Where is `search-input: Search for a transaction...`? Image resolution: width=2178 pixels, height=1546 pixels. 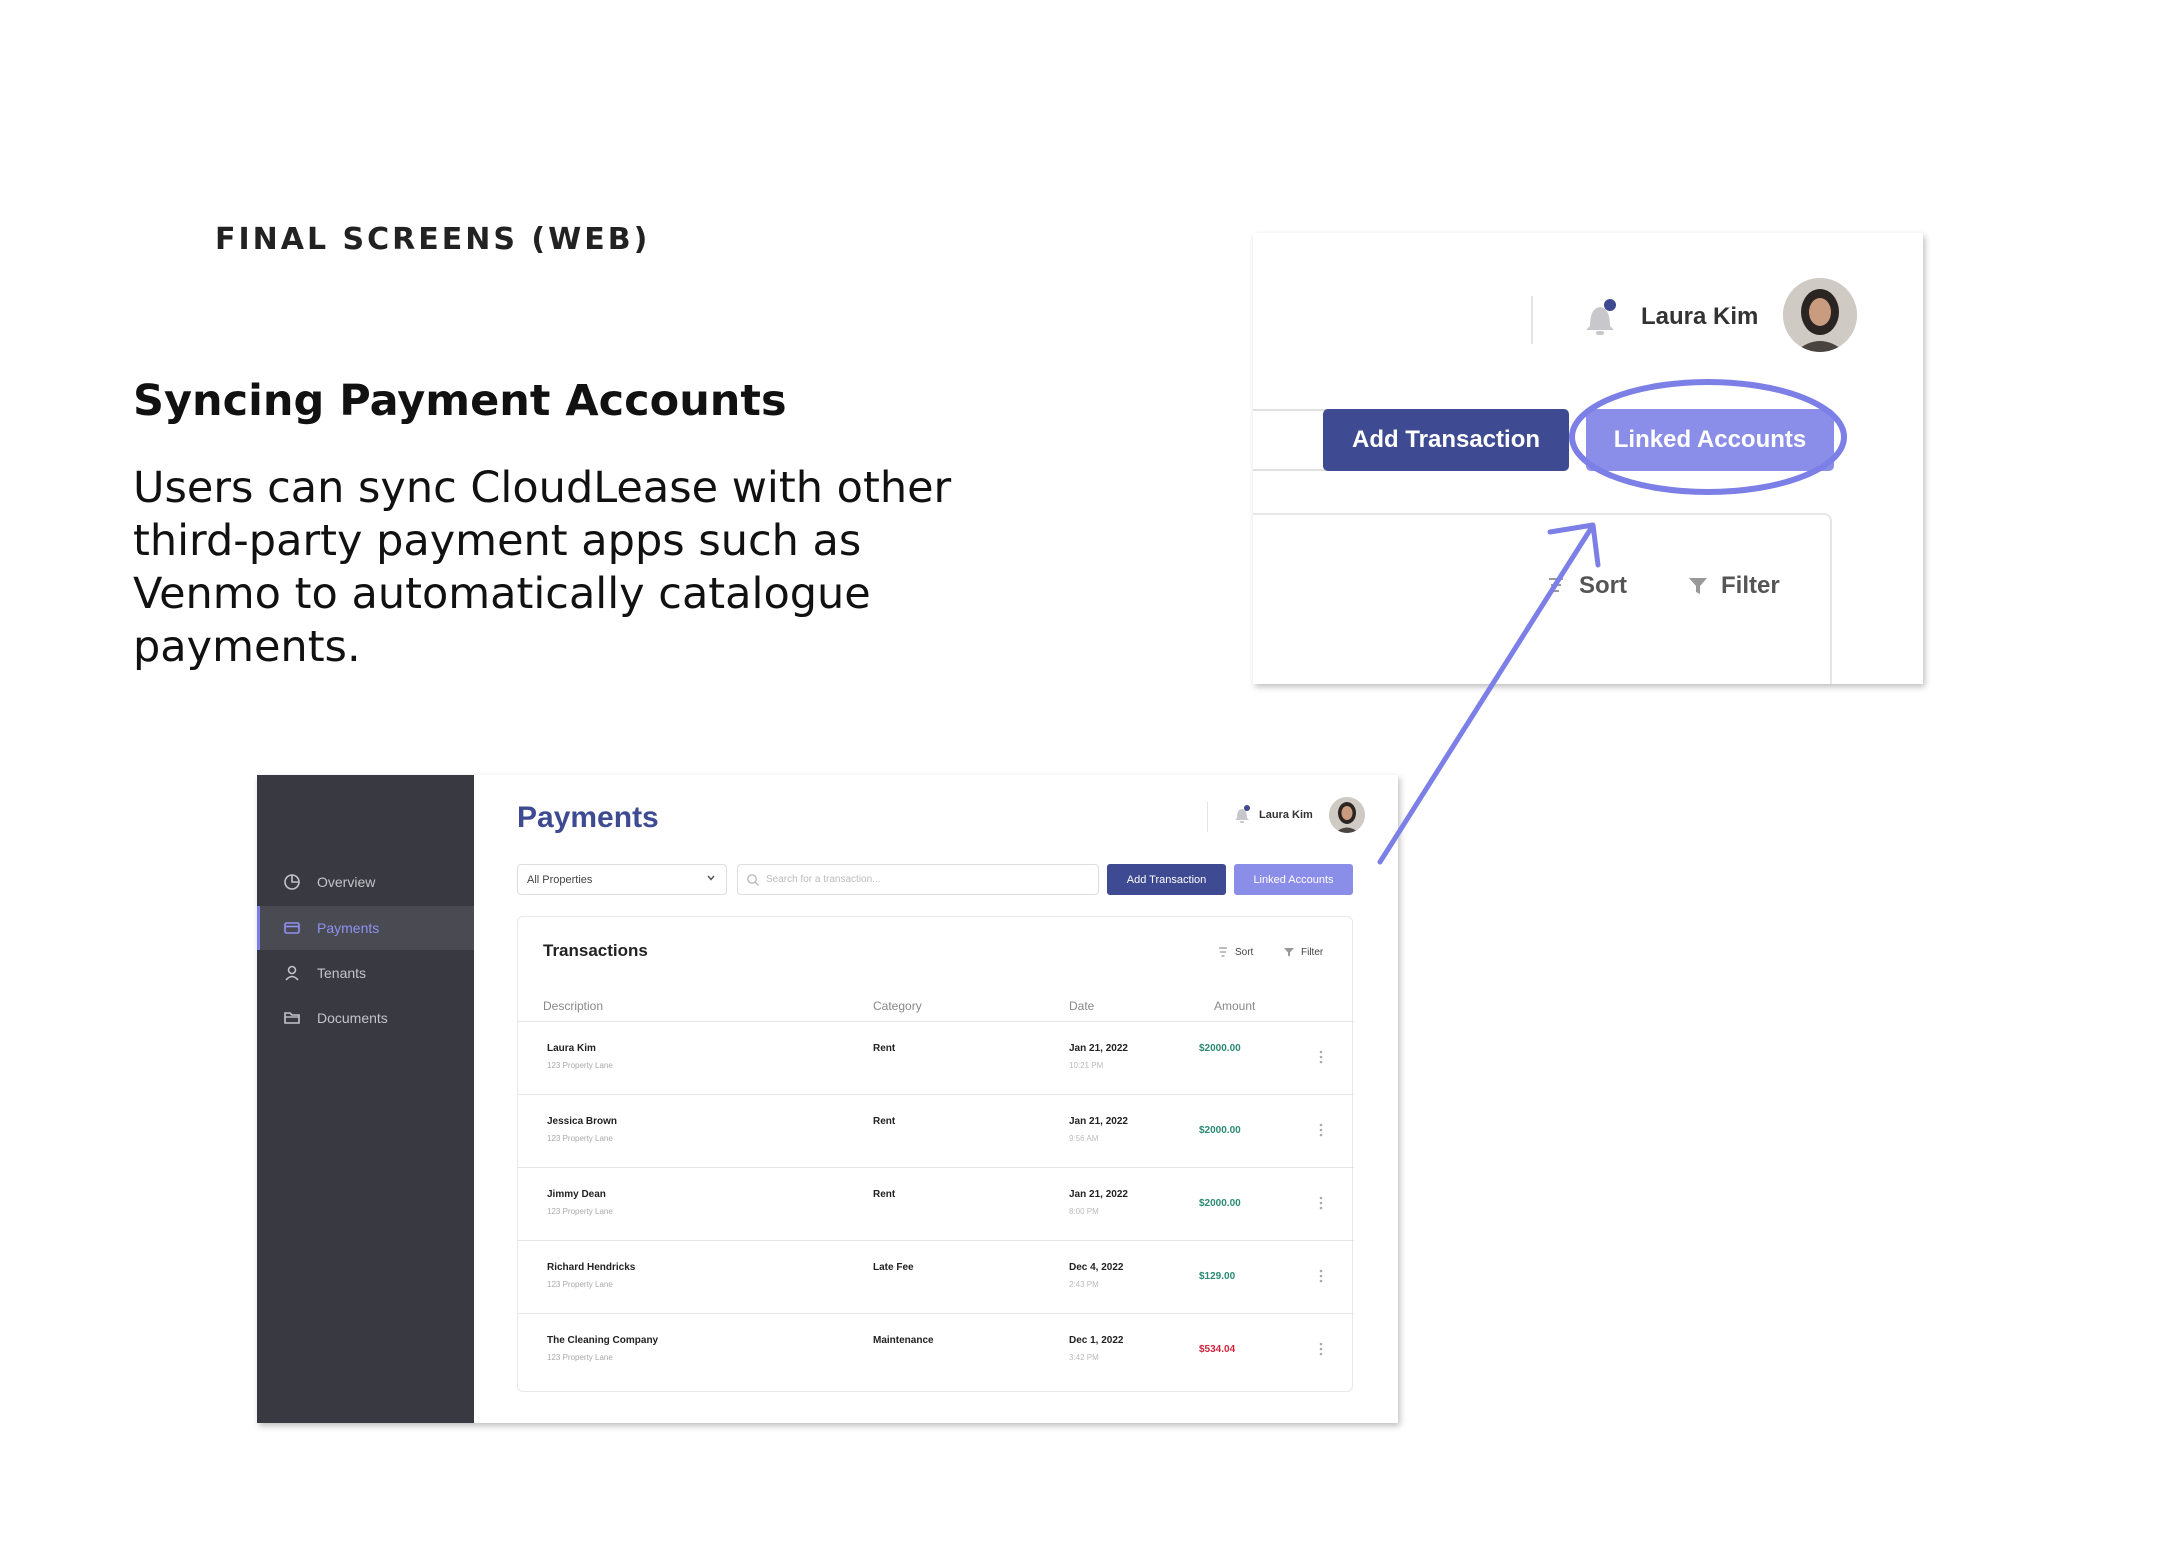 search-input: Search for a transaction... is located at coordinates (918, 879).